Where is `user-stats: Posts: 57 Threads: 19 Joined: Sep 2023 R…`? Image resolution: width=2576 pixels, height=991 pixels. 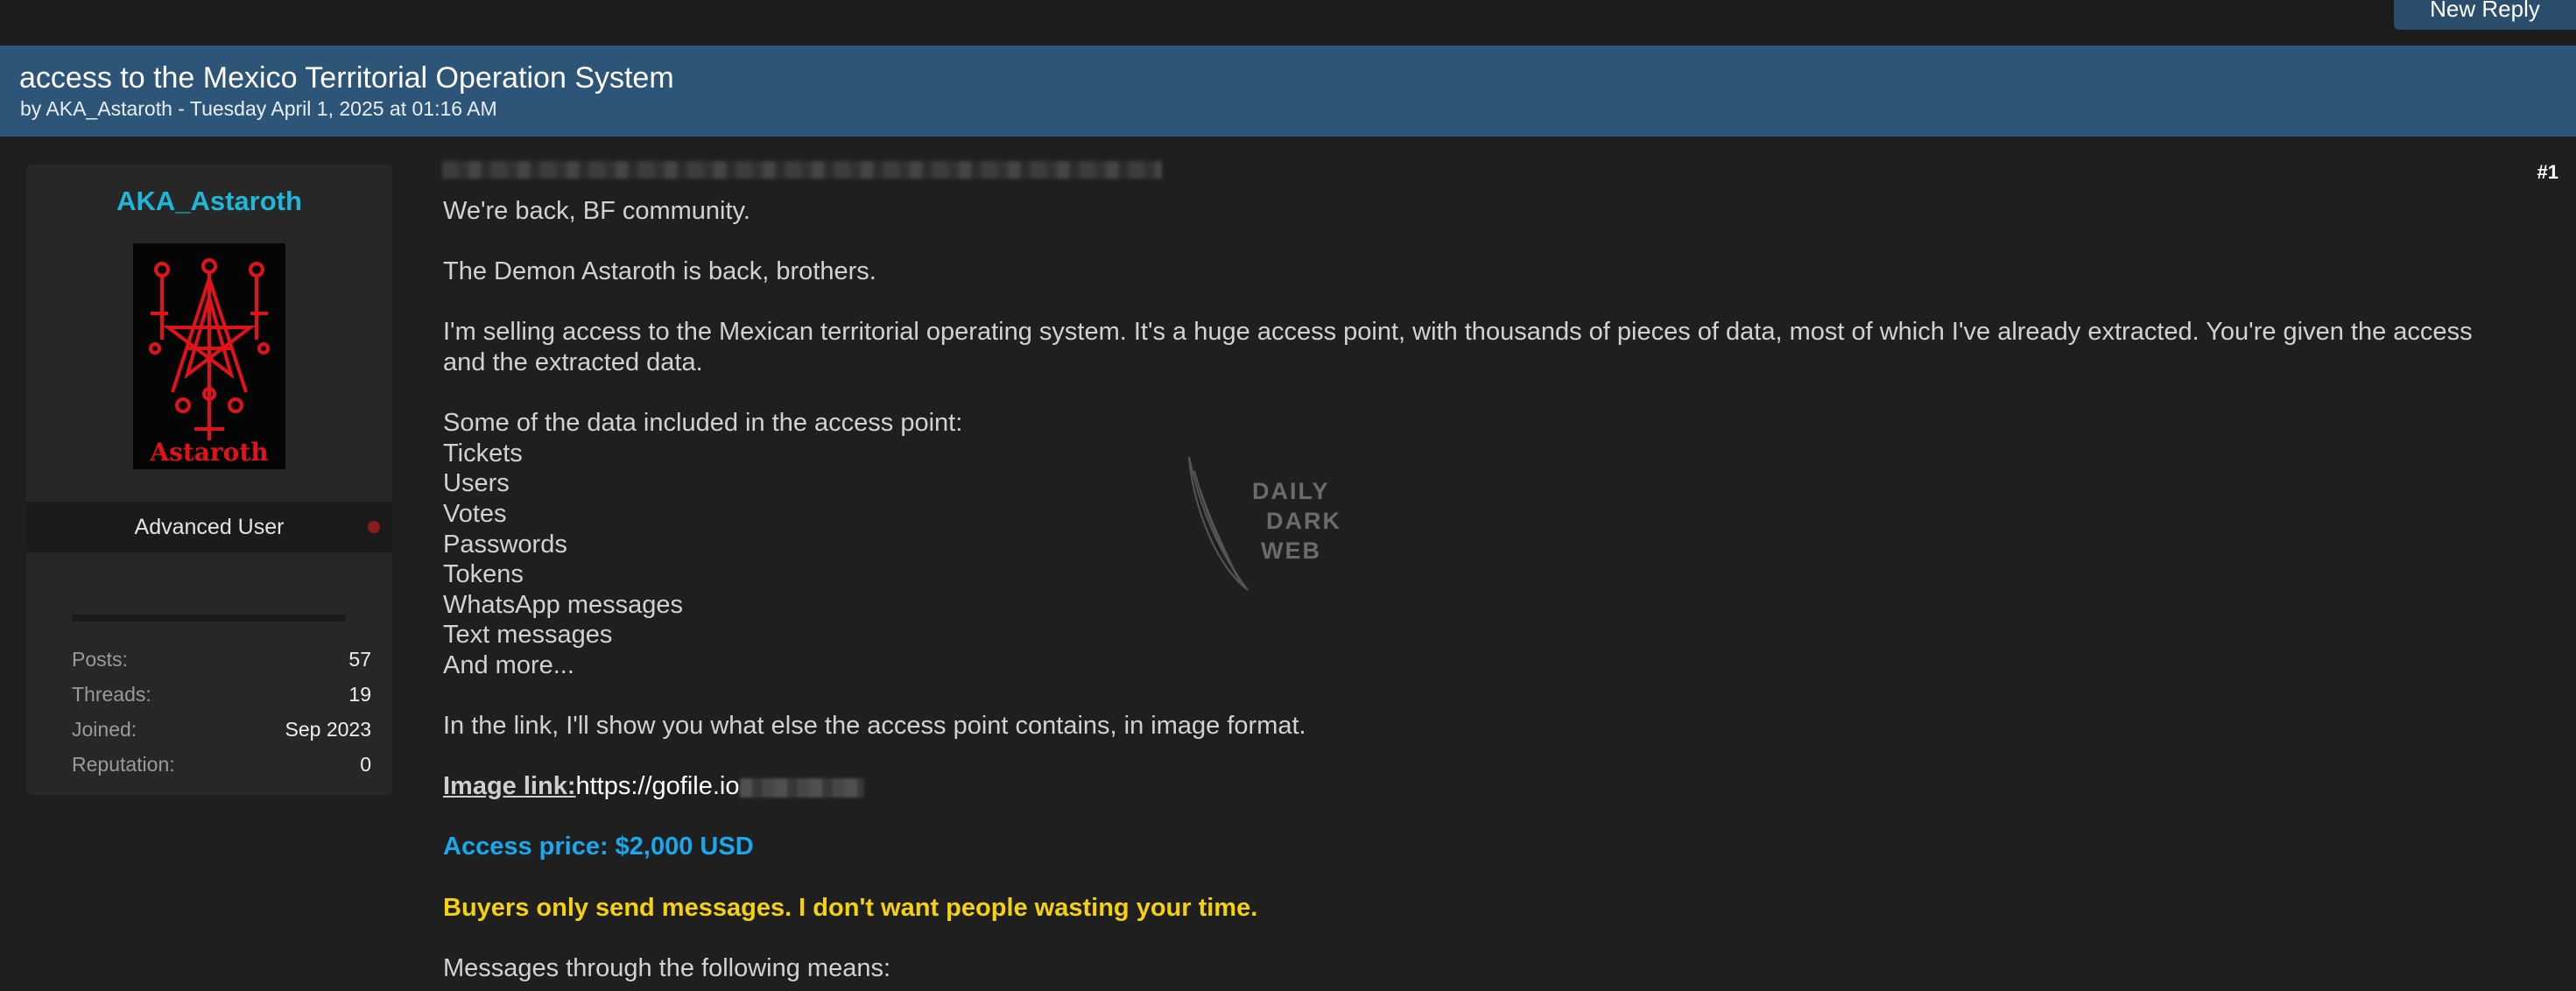 user-stats: Posts: 57 Threads: 19 Joined: Sep 2023 R… is located at coordinates (221, 712).